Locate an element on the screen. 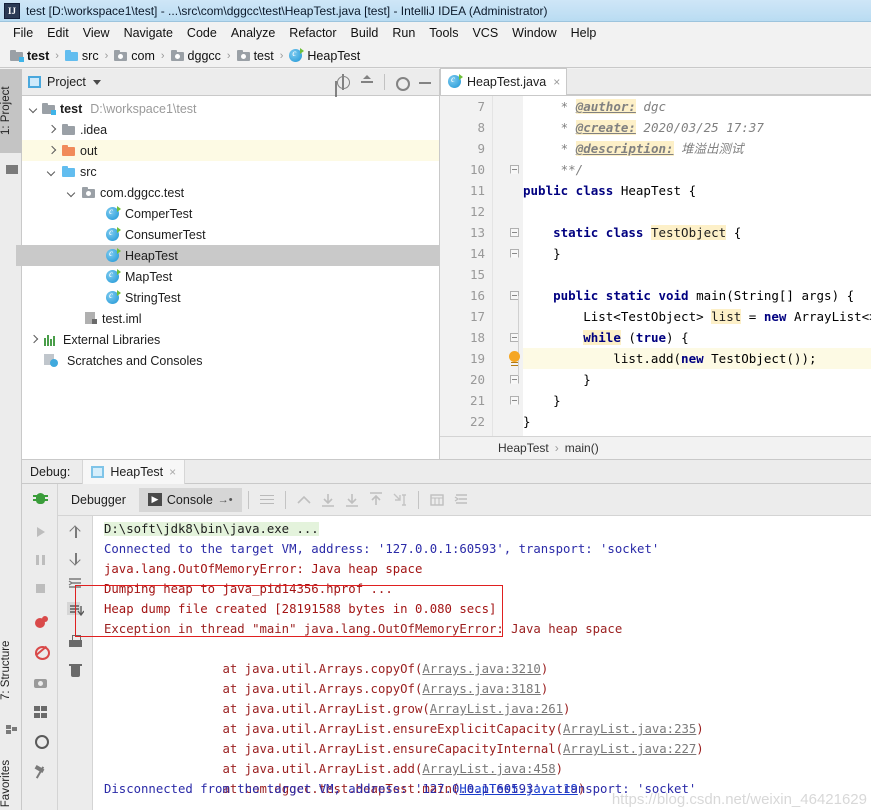 This screenshot has width=871, height=810. sidebar-item-favorites: 2: Favorites is located at coordinates (11, 777).